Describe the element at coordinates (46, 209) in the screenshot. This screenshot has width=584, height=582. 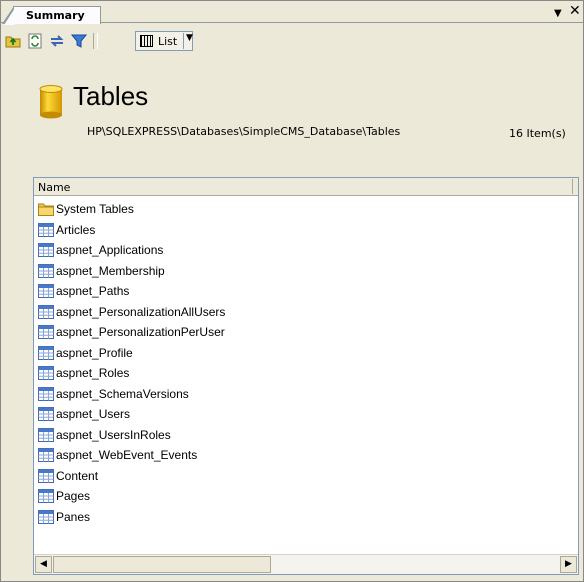
I see `folder-icon` at that location.